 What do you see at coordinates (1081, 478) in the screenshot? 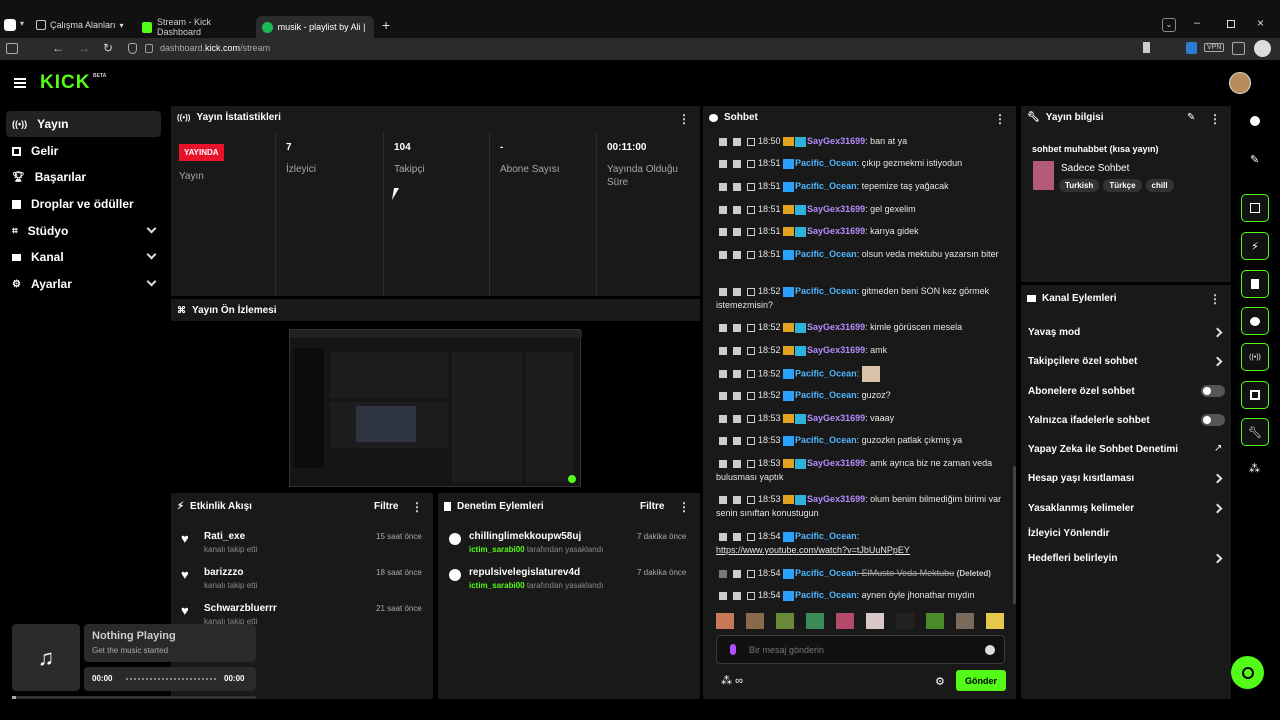
I see `action-account-age: Hesap yaşı kısıtlaması` at bounding box center [1081, 478].